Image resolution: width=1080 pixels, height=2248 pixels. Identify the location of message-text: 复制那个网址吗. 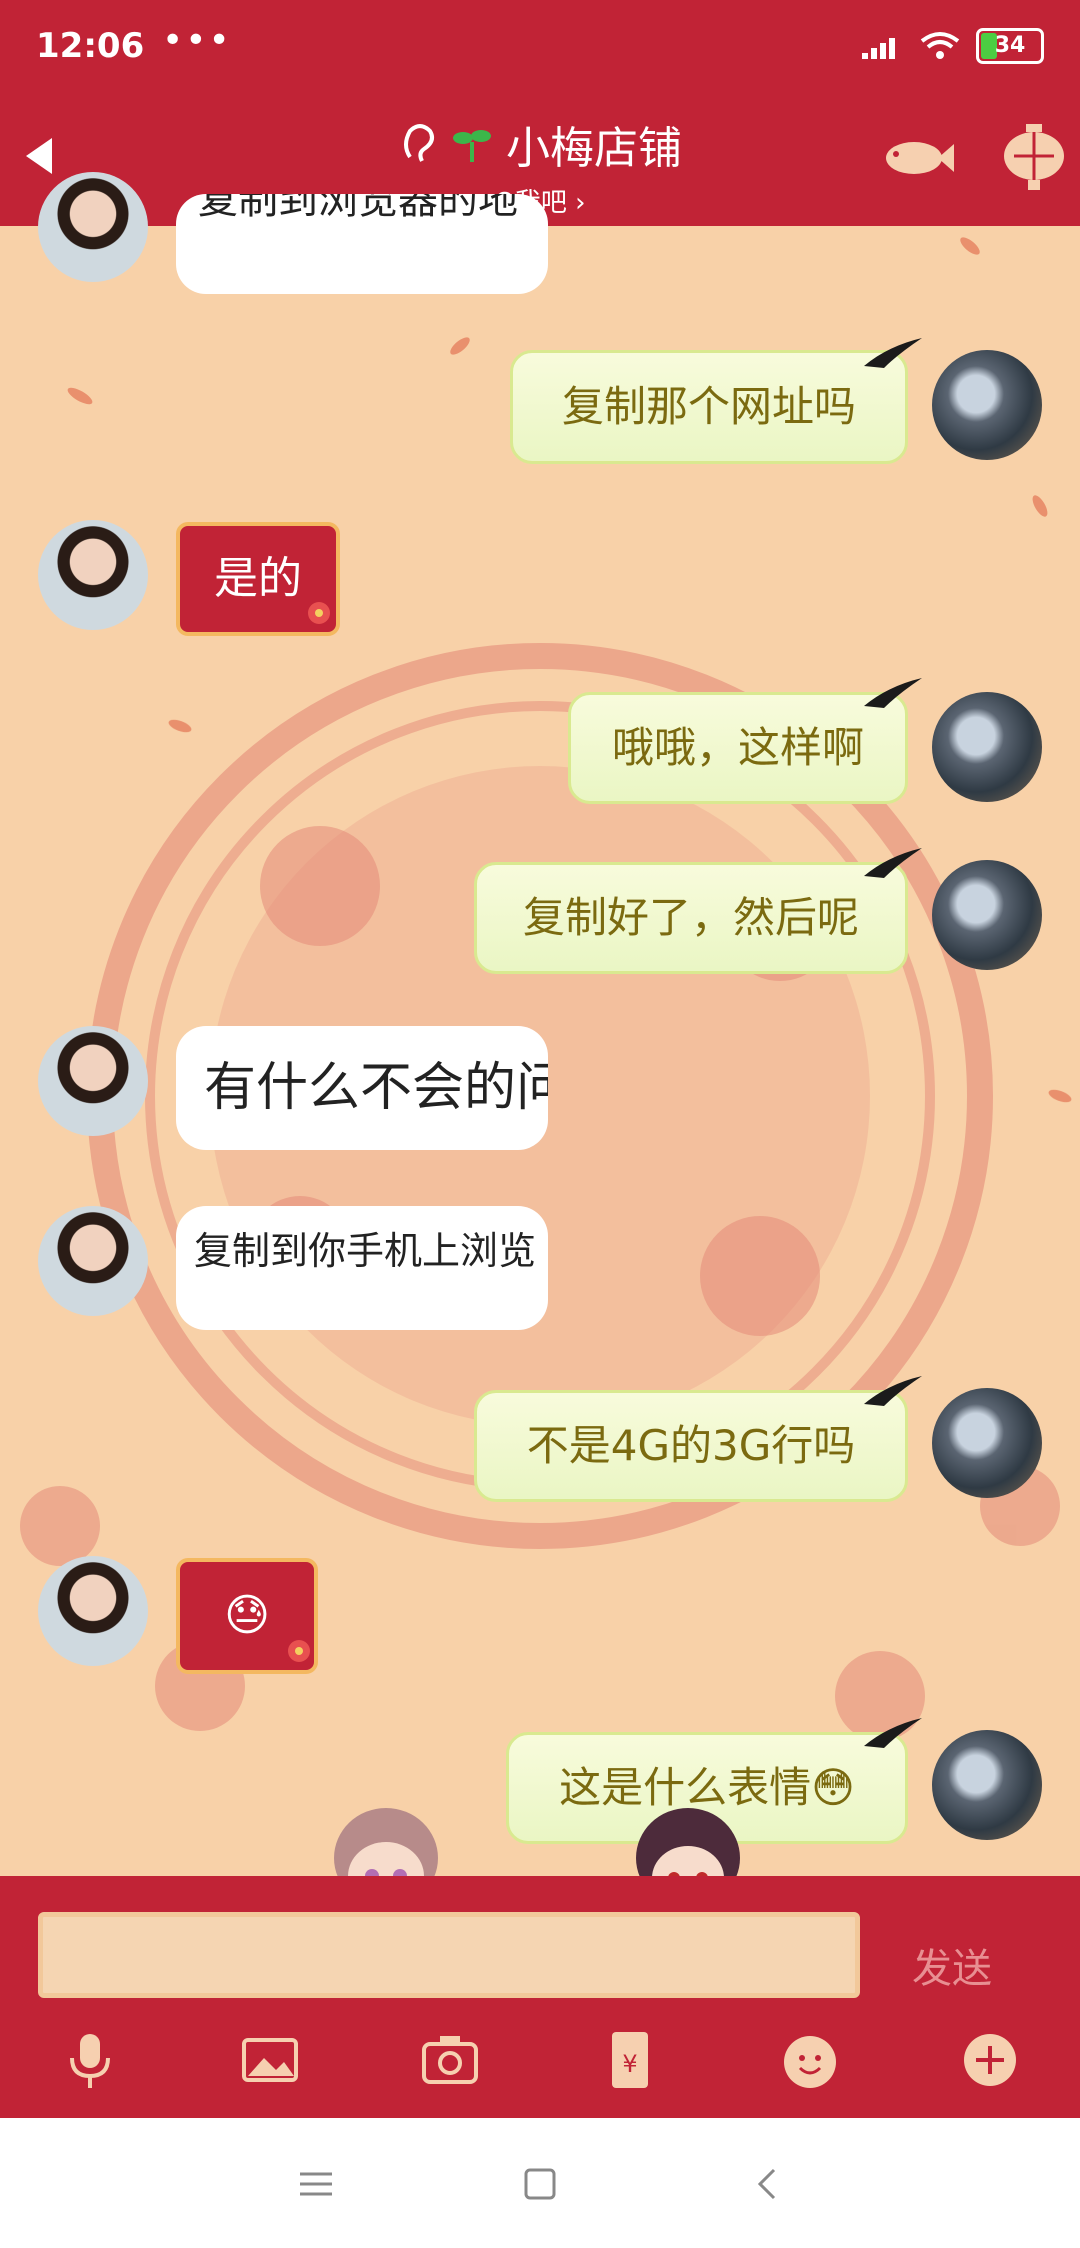
(708, 406).